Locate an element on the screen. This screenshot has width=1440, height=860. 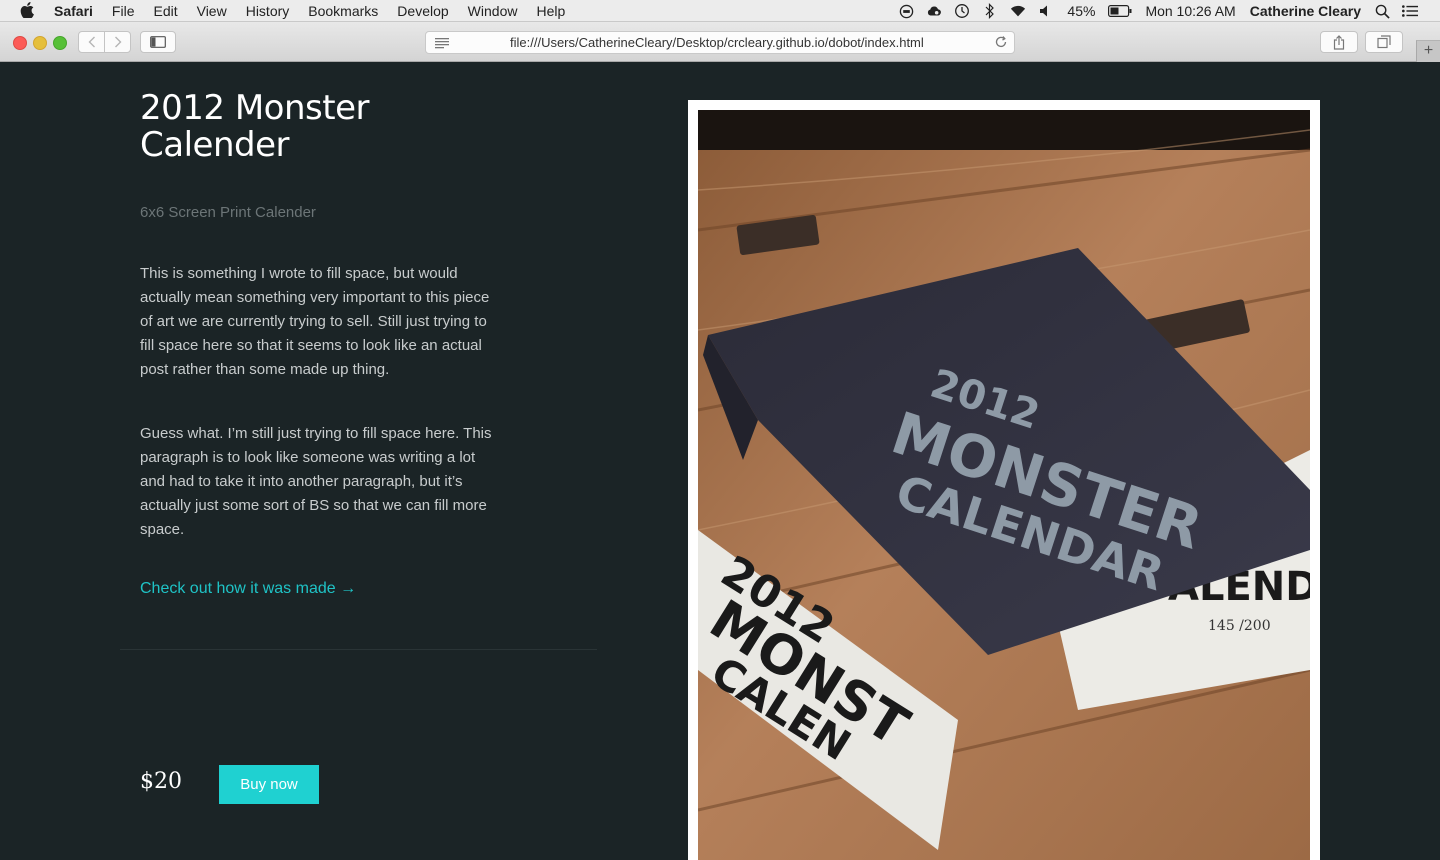
chevron-left-icon is located at coordinates (91, 42).